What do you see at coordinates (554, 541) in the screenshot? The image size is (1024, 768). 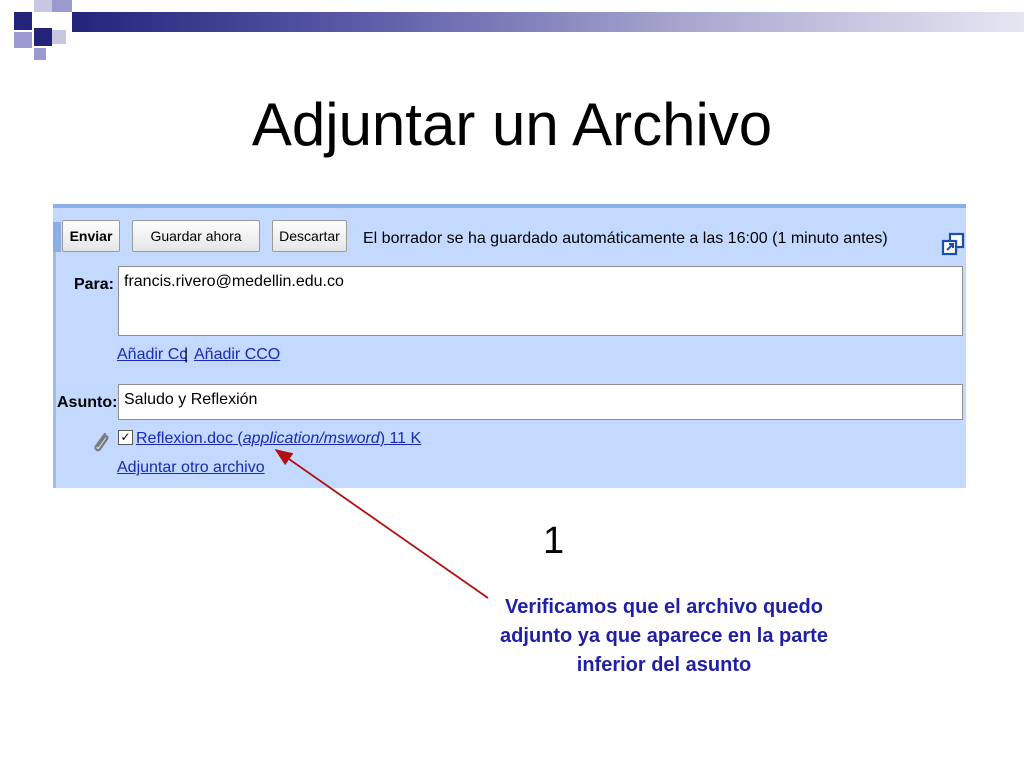 I see `step-number: 1` at bounding box center [554, 541].